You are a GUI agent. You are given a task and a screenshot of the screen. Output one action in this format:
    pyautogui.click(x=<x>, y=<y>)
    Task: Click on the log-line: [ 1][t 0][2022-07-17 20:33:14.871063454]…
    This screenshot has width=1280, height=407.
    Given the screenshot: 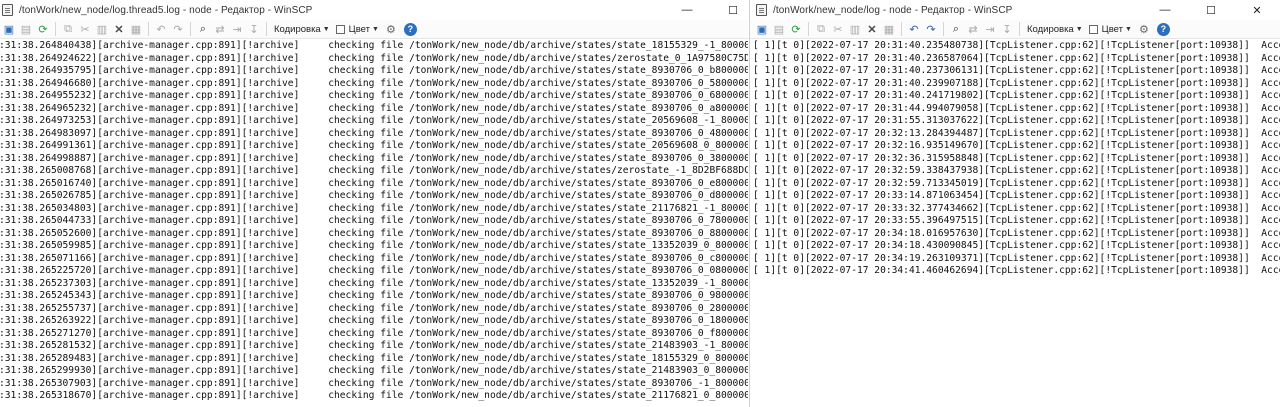 What is the action you would take?
    pyautogui.click(x=1016, y=195)
    